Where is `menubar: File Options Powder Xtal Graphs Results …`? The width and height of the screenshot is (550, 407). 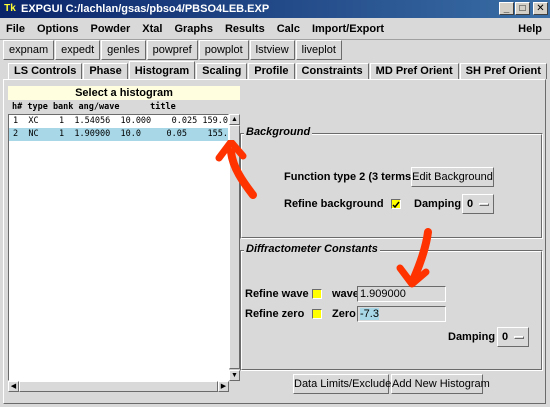 menubar: File Options Powder Xtal Graphs Results … is located at coordinates (275, 29).